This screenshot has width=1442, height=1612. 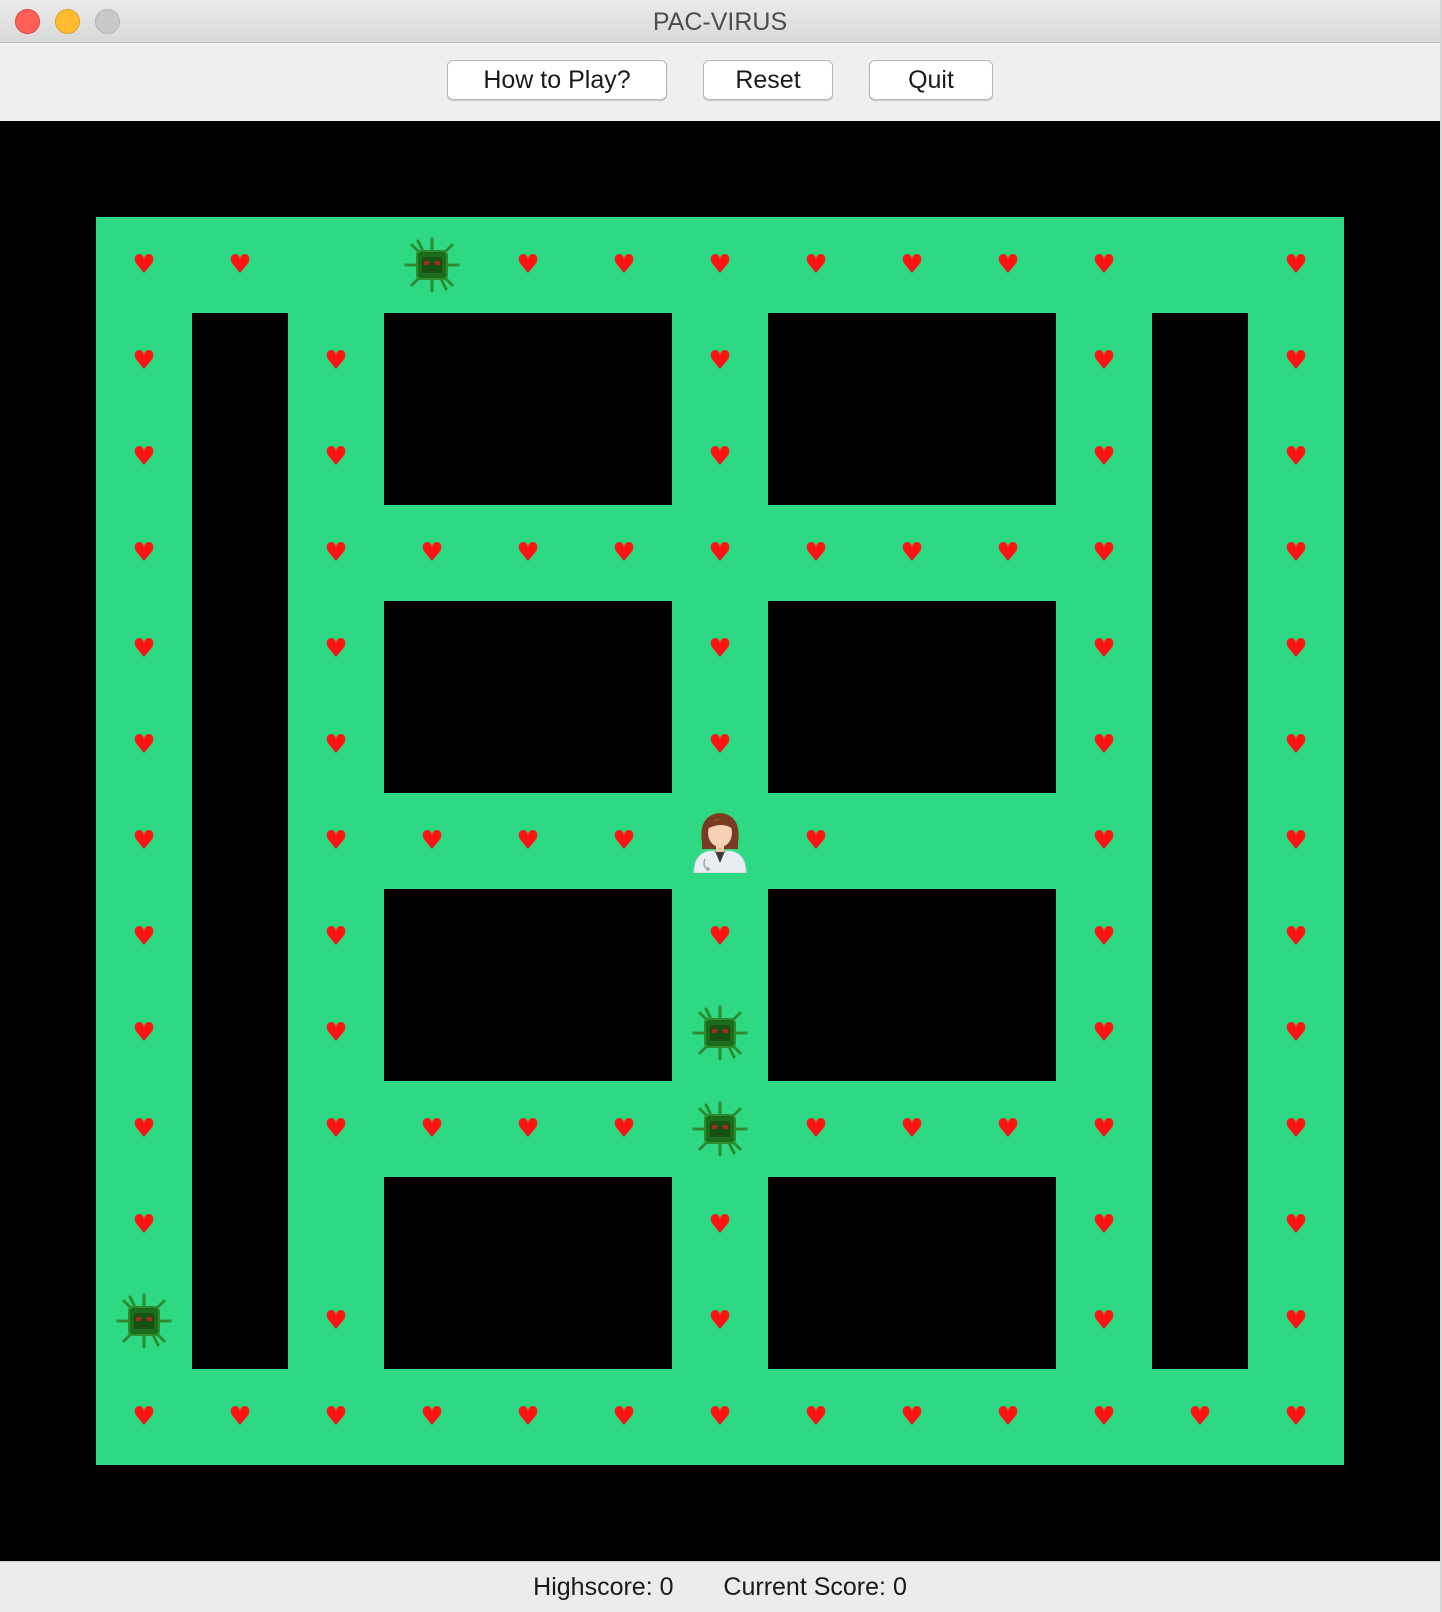 I want to click on doctor-icon, so click(x=720, y=843).